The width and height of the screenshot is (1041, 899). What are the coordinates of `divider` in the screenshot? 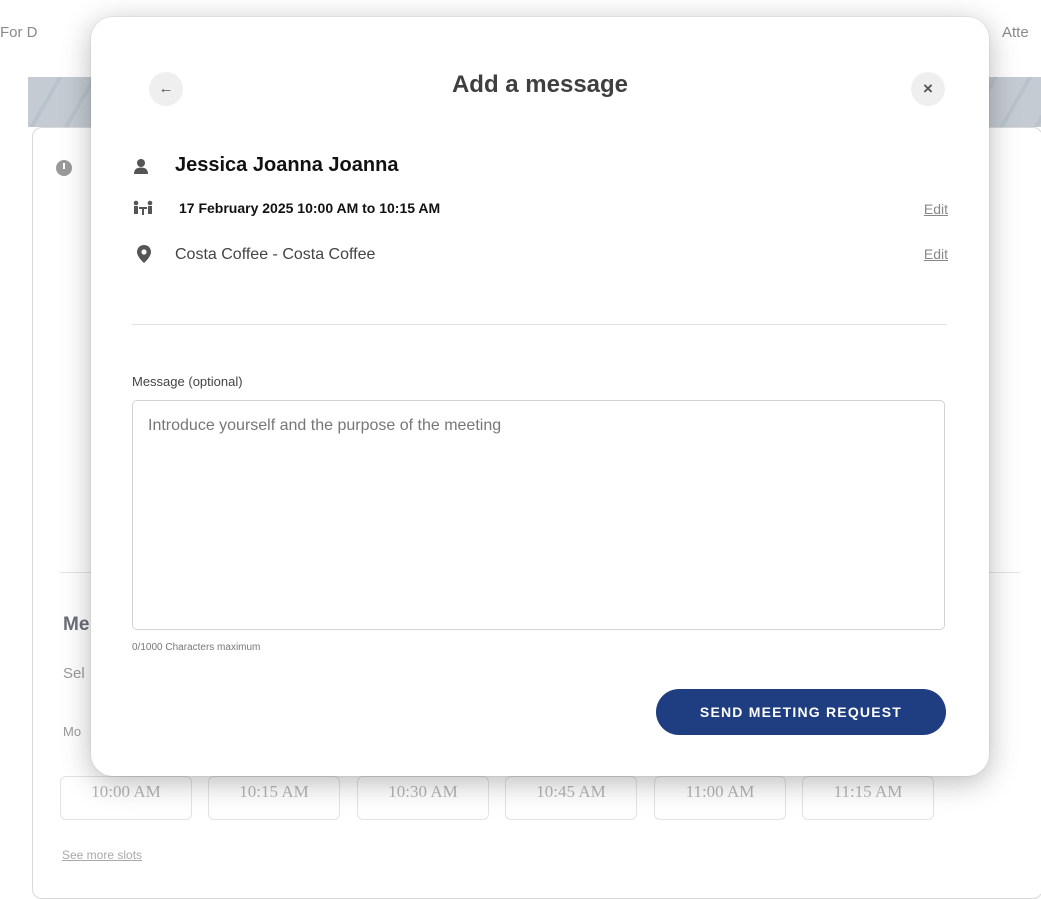 It's located at (539, 324).